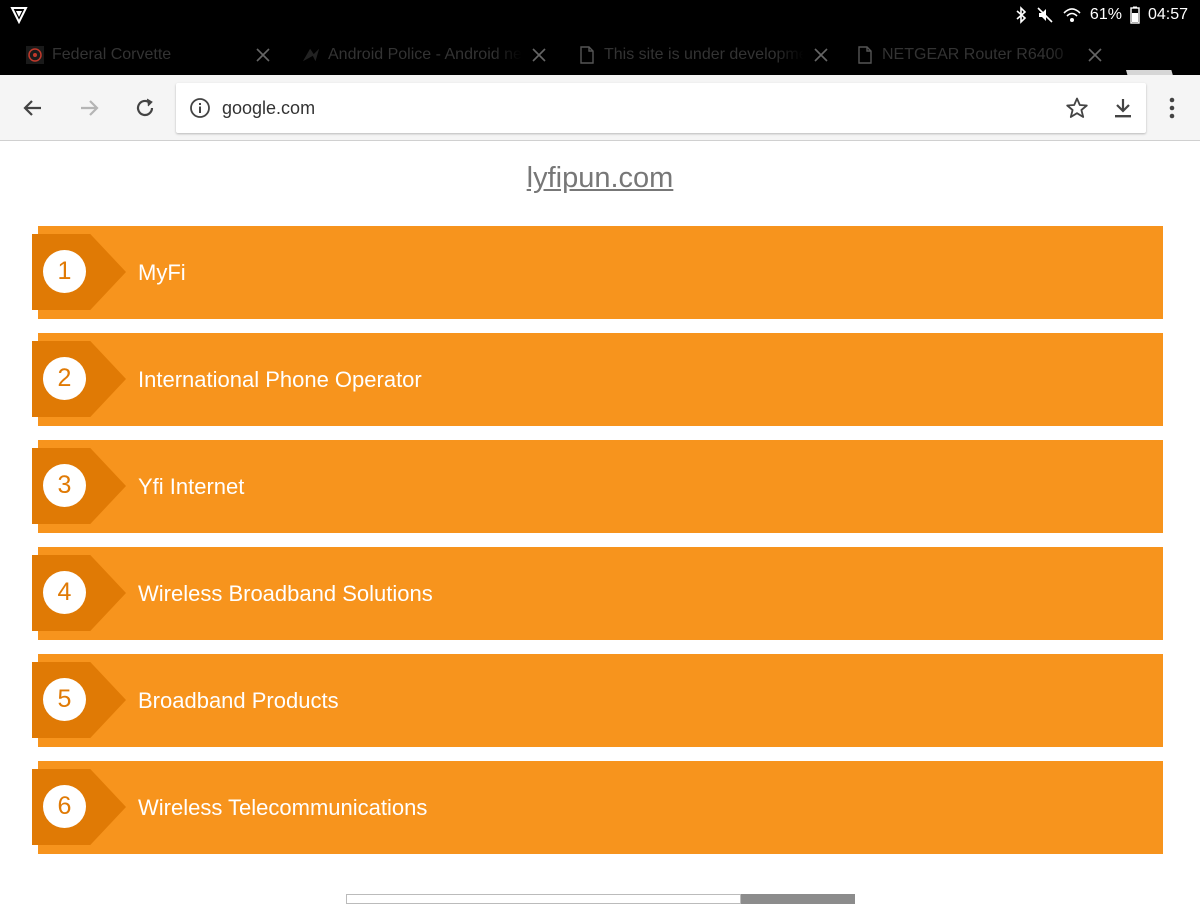 The image size is (1200, 904). Describe the element at coordinates (1045, 15) in the screenshot. I see `mute-icon` at that location.